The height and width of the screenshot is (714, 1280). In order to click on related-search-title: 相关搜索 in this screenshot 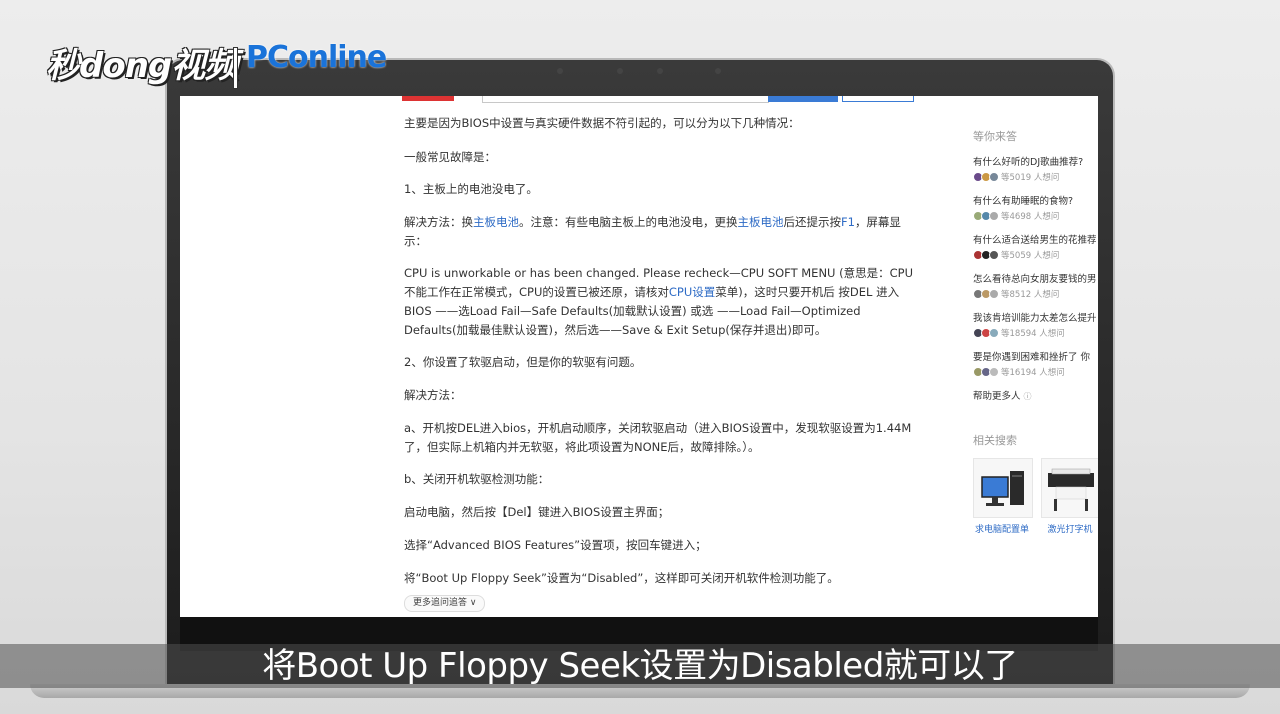, I will do `click(995, 440)`.